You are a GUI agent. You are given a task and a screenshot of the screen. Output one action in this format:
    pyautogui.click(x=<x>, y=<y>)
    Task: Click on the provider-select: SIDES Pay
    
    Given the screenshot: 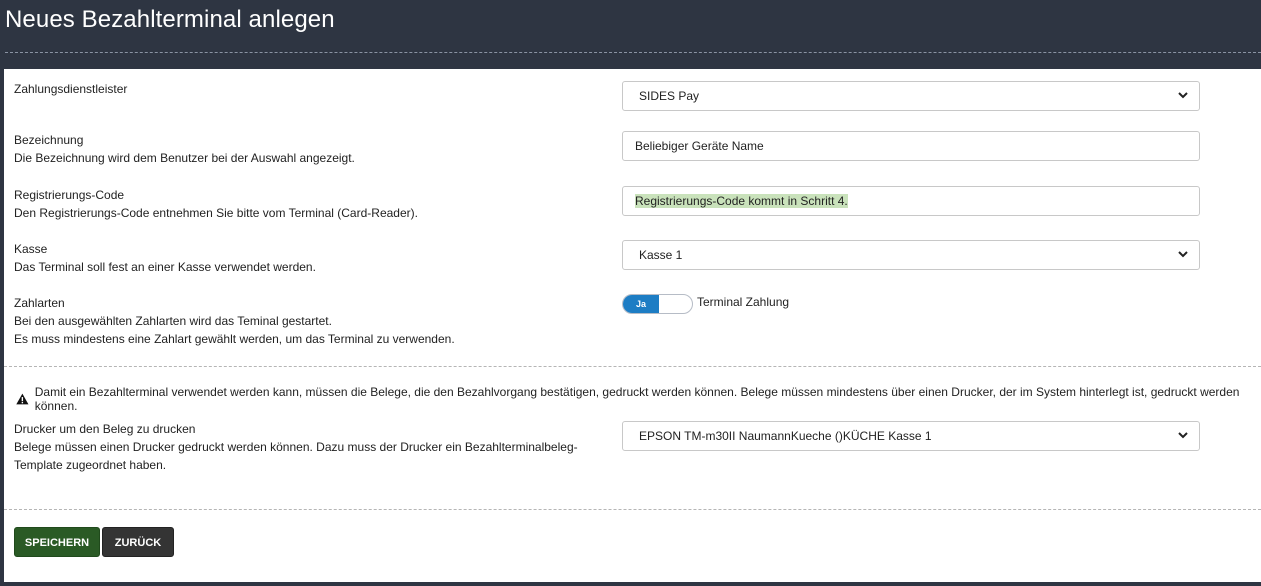 What is the action you would take?
    pyautogui.click(x=911, y=96)
    